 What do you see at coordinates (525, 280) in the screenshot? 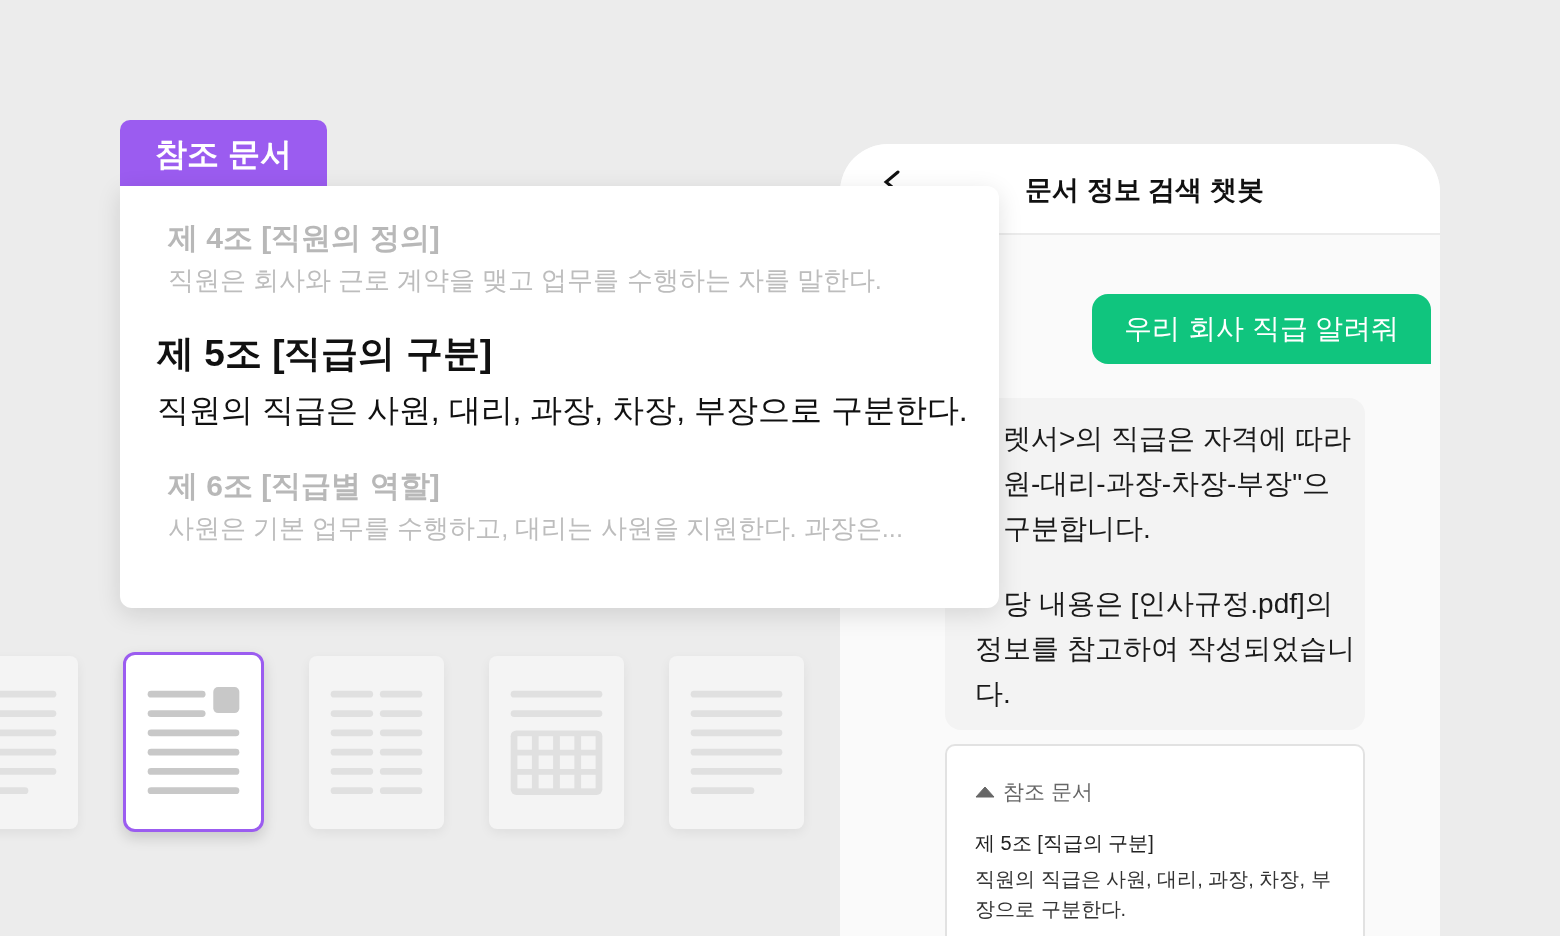
I see `article-text: 직원은 회사와 근로 계약을 맺고 업무를 수행하는 자를 말한다.` at bounding box center [525, 280].